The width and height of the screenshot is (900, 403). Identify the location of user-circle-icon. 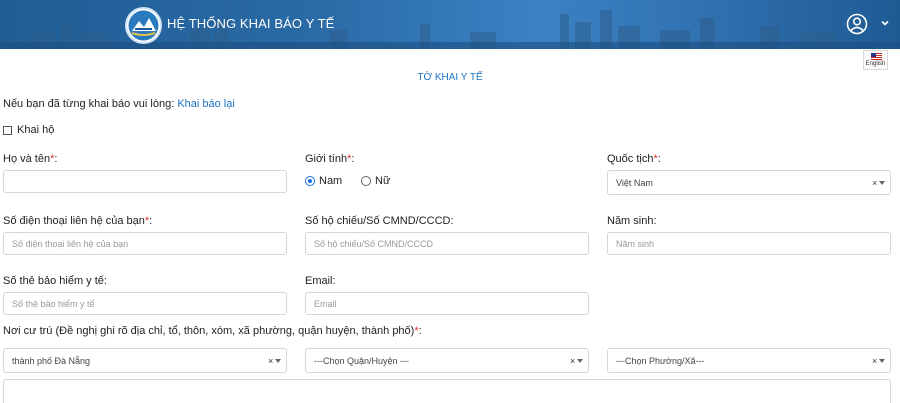
(857, 24).